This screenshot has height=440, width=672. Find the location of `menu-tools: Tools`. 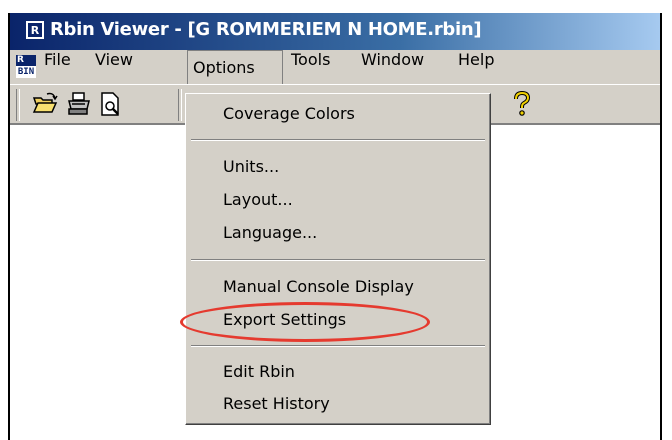

menu-tools: Tools is located at coordinates (310, 67).